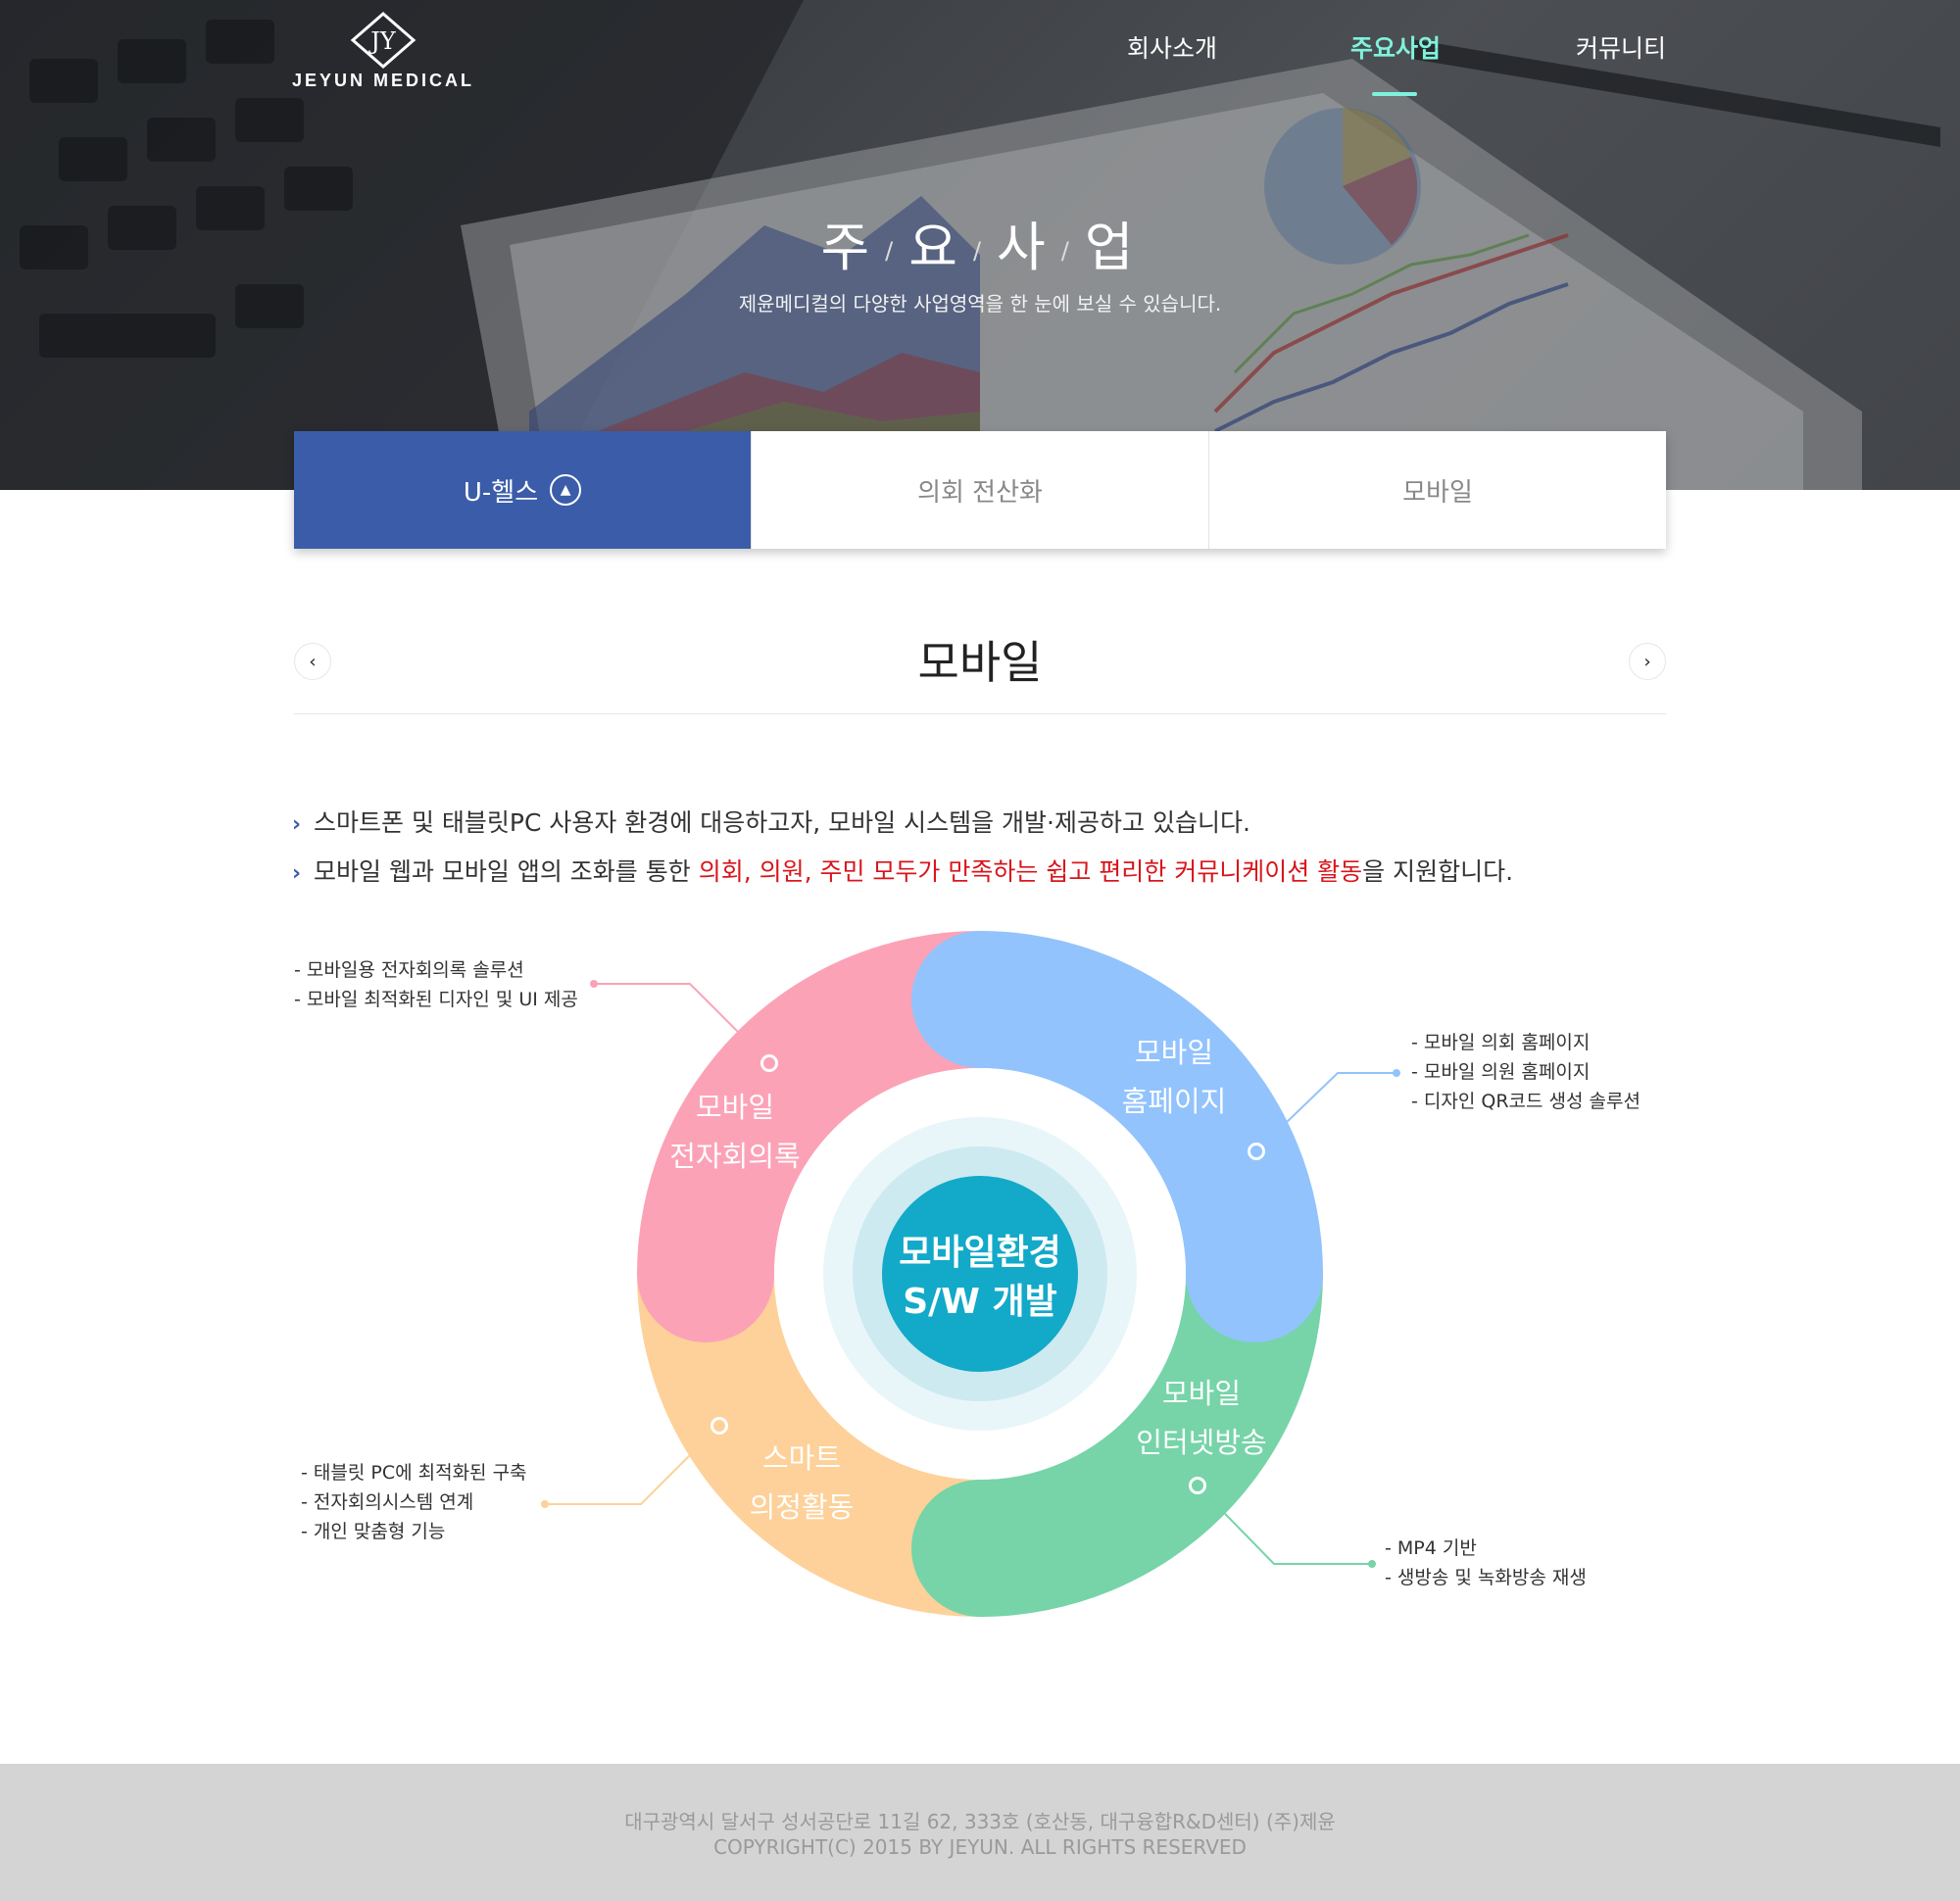  I want to click on note-line: - 모바일용 전자회의록 솔루션, so click(409, 970).